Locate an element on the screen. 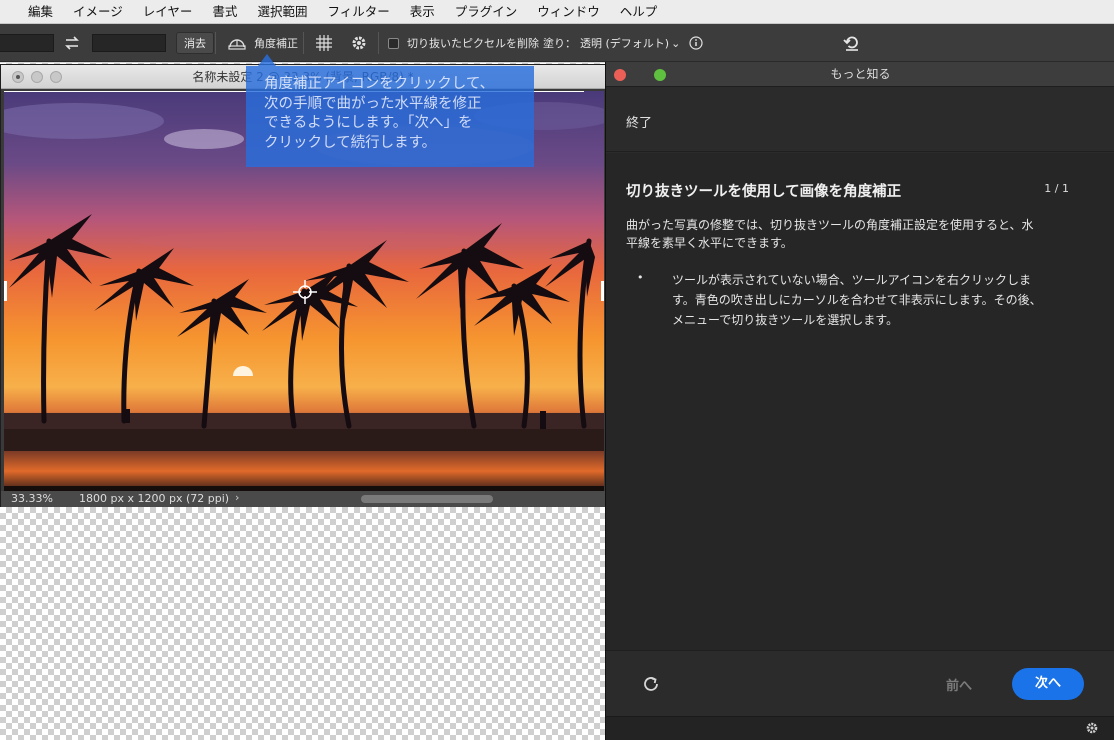 The height and width of the screenshot is (740, 1114). undo-reset-icon is located at coordinates (852, 43).